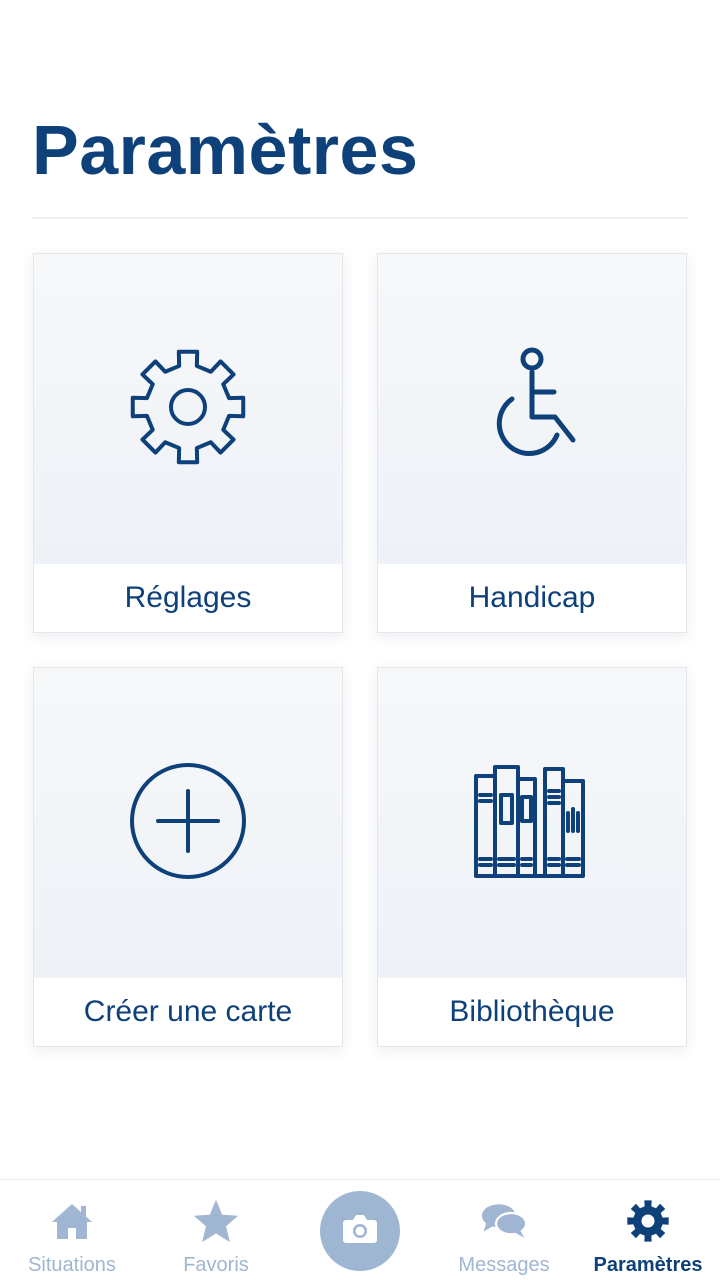  I want to click on settings-card-bibliotheque: Bibliothèque, so click(532, 857).